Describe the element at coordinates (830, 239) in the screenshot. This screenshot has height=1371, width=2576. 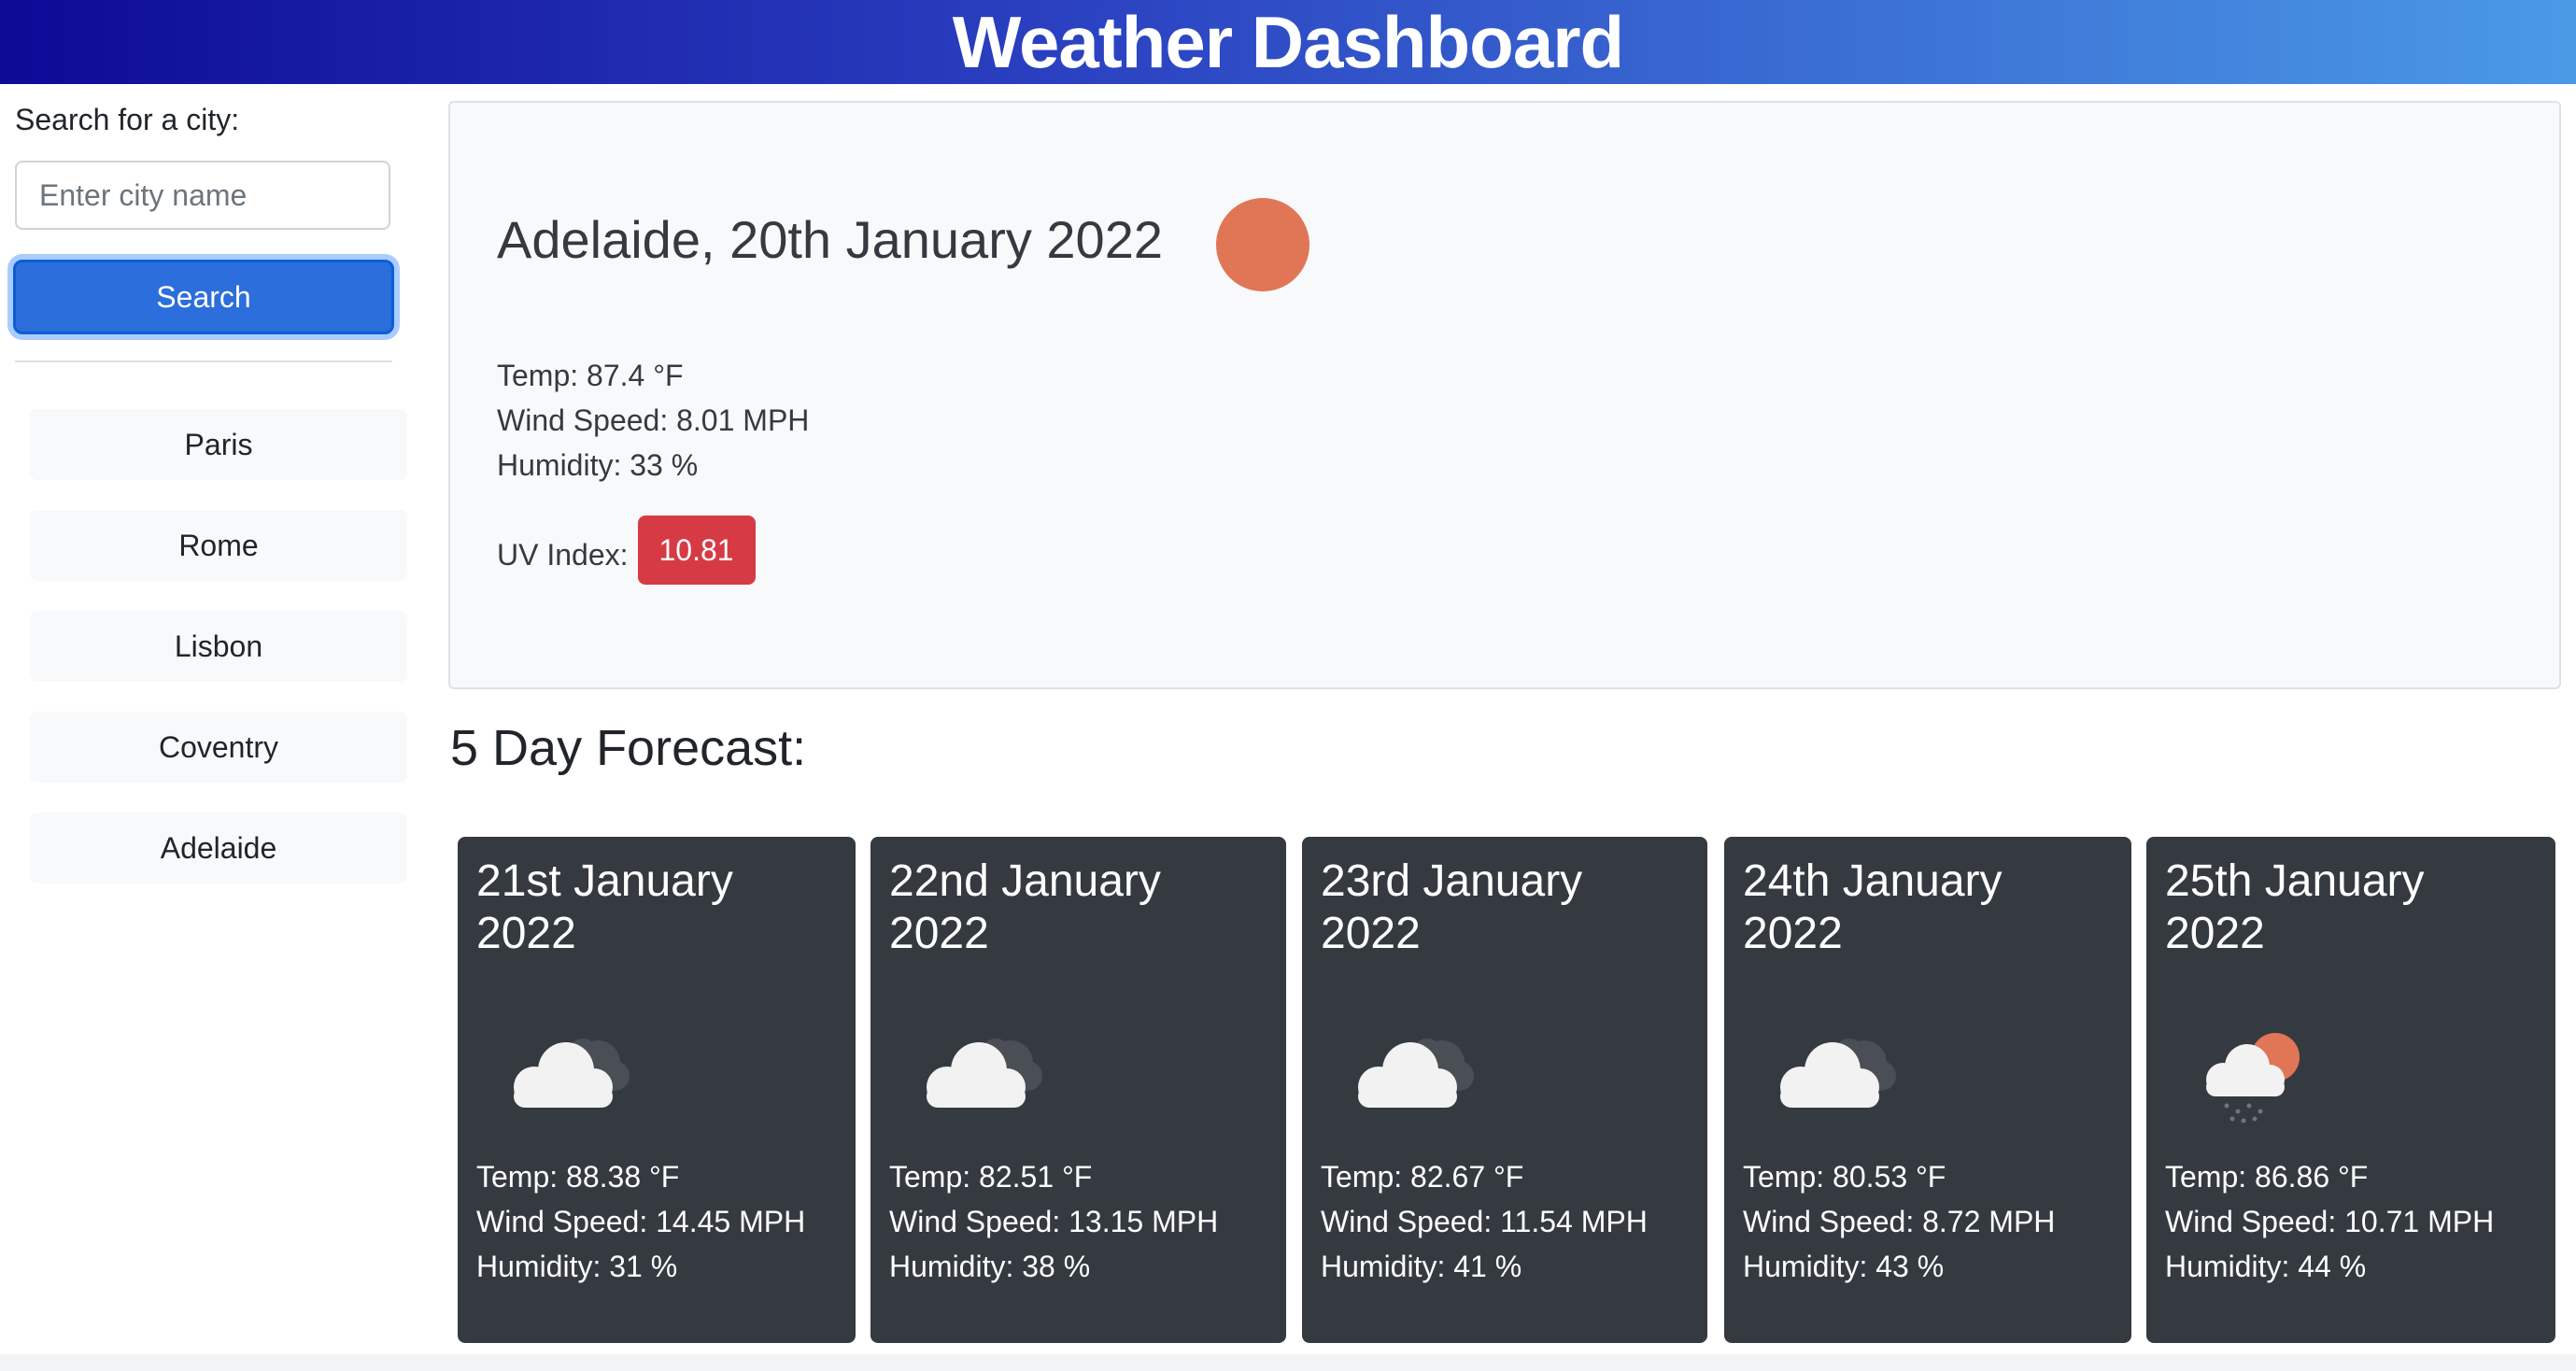
I see `current-city-heading: Adelaide, 20th January 2022` at that location.